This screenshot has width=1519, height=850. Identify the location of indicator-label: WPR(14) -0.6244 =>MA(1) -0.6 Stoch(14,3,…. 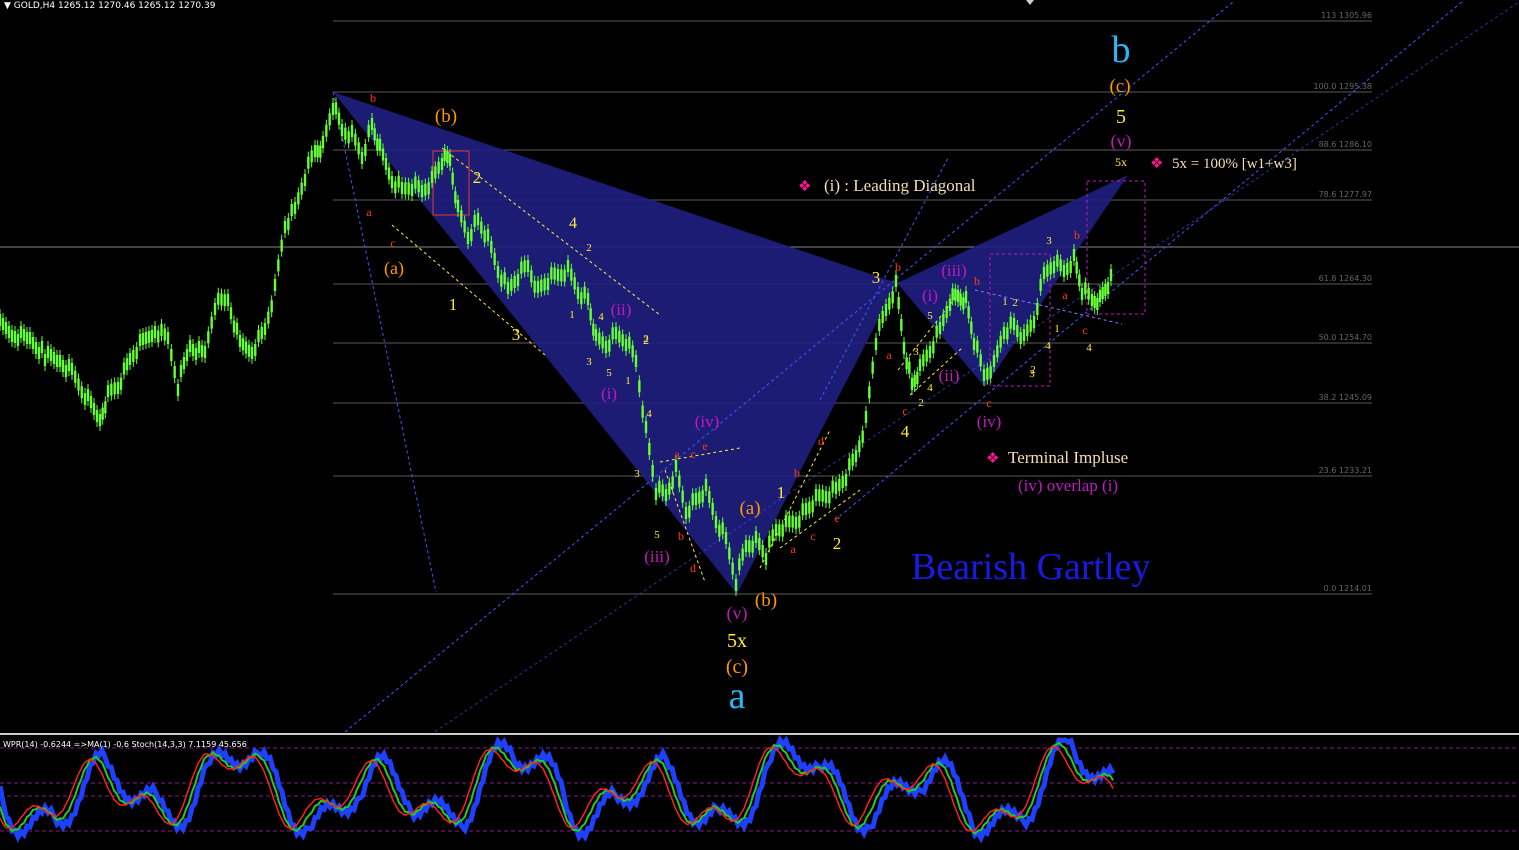
(125, 744).